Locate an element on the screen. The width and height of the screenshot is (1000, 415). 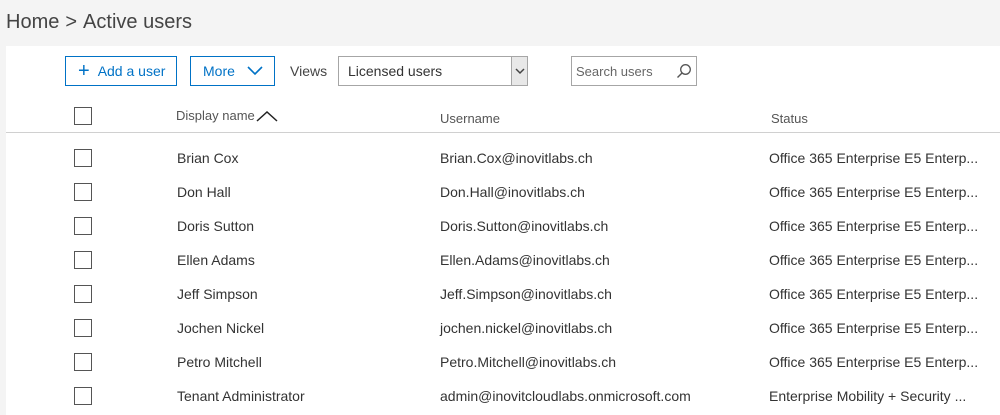
select-all-checkbox is located at coordinates (83, 116).